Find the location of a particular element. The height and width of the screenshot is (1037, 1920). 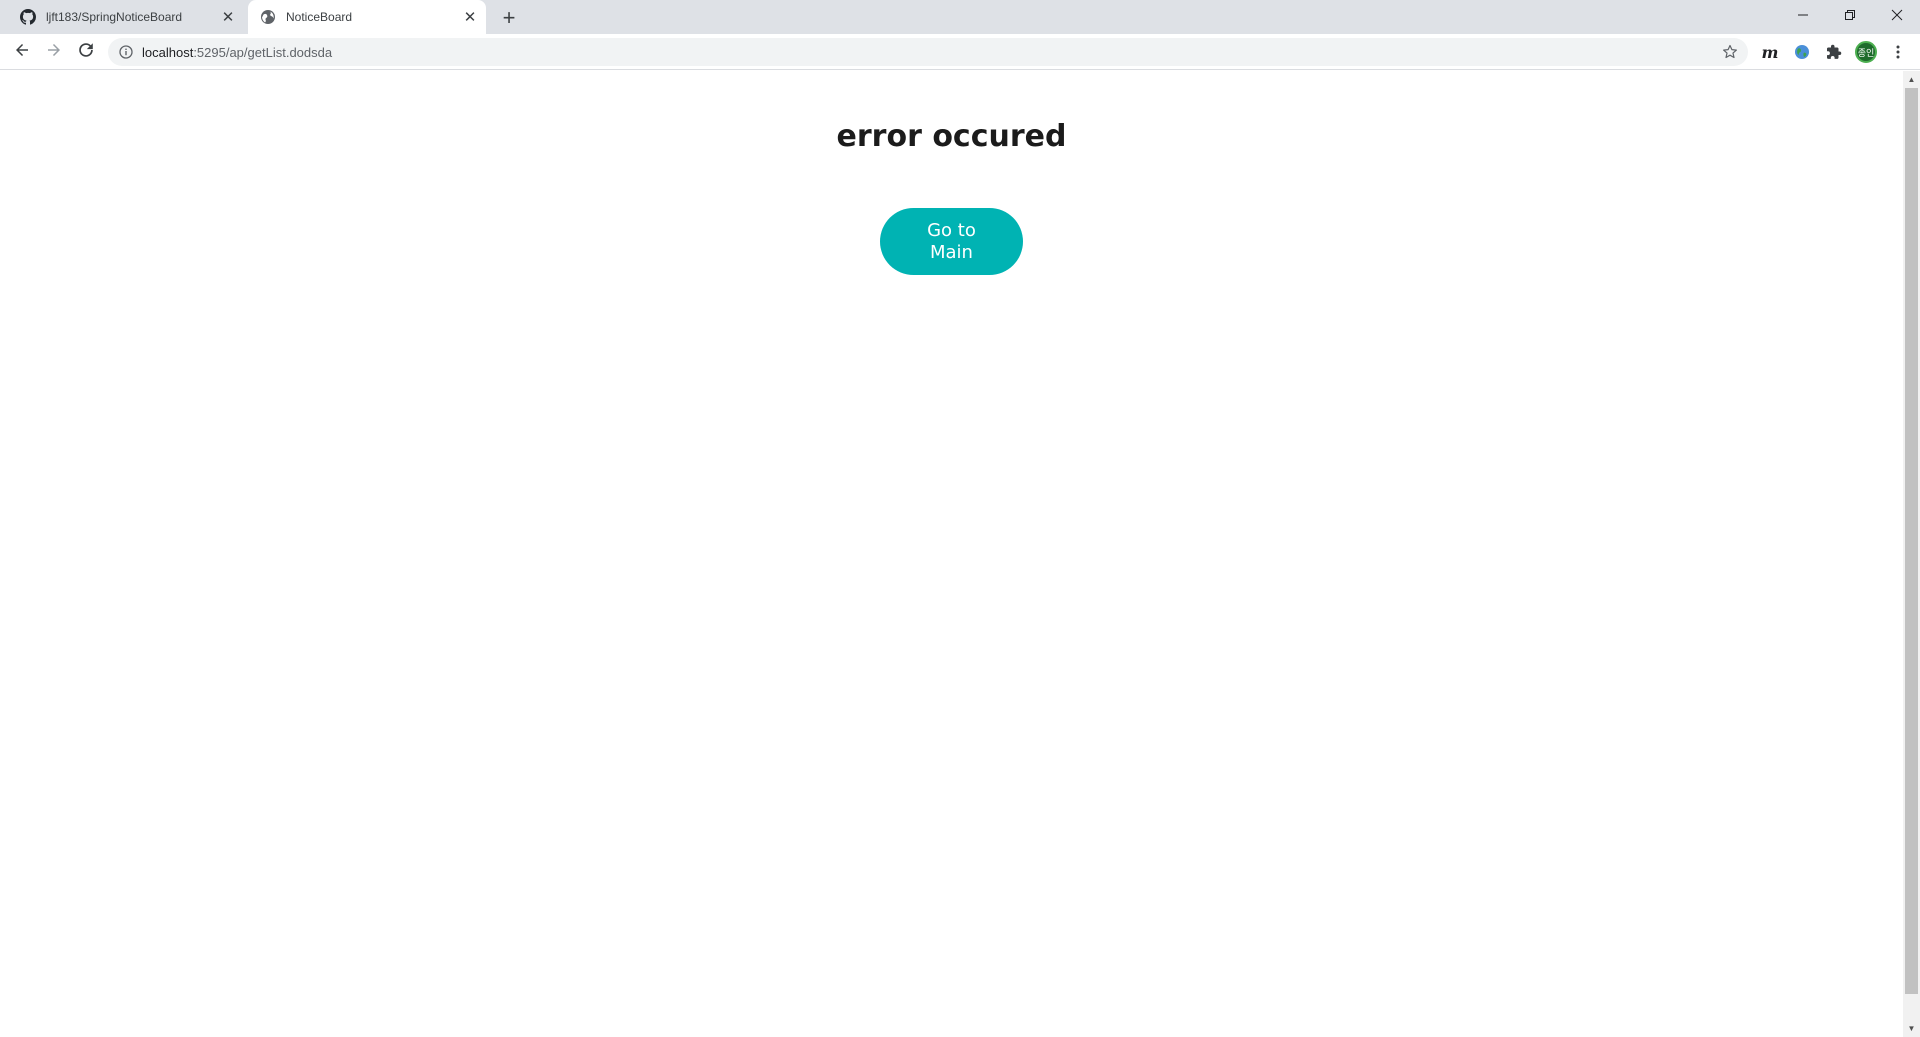

tab-title: NoticeBoard is located at coordinates (319, 17).